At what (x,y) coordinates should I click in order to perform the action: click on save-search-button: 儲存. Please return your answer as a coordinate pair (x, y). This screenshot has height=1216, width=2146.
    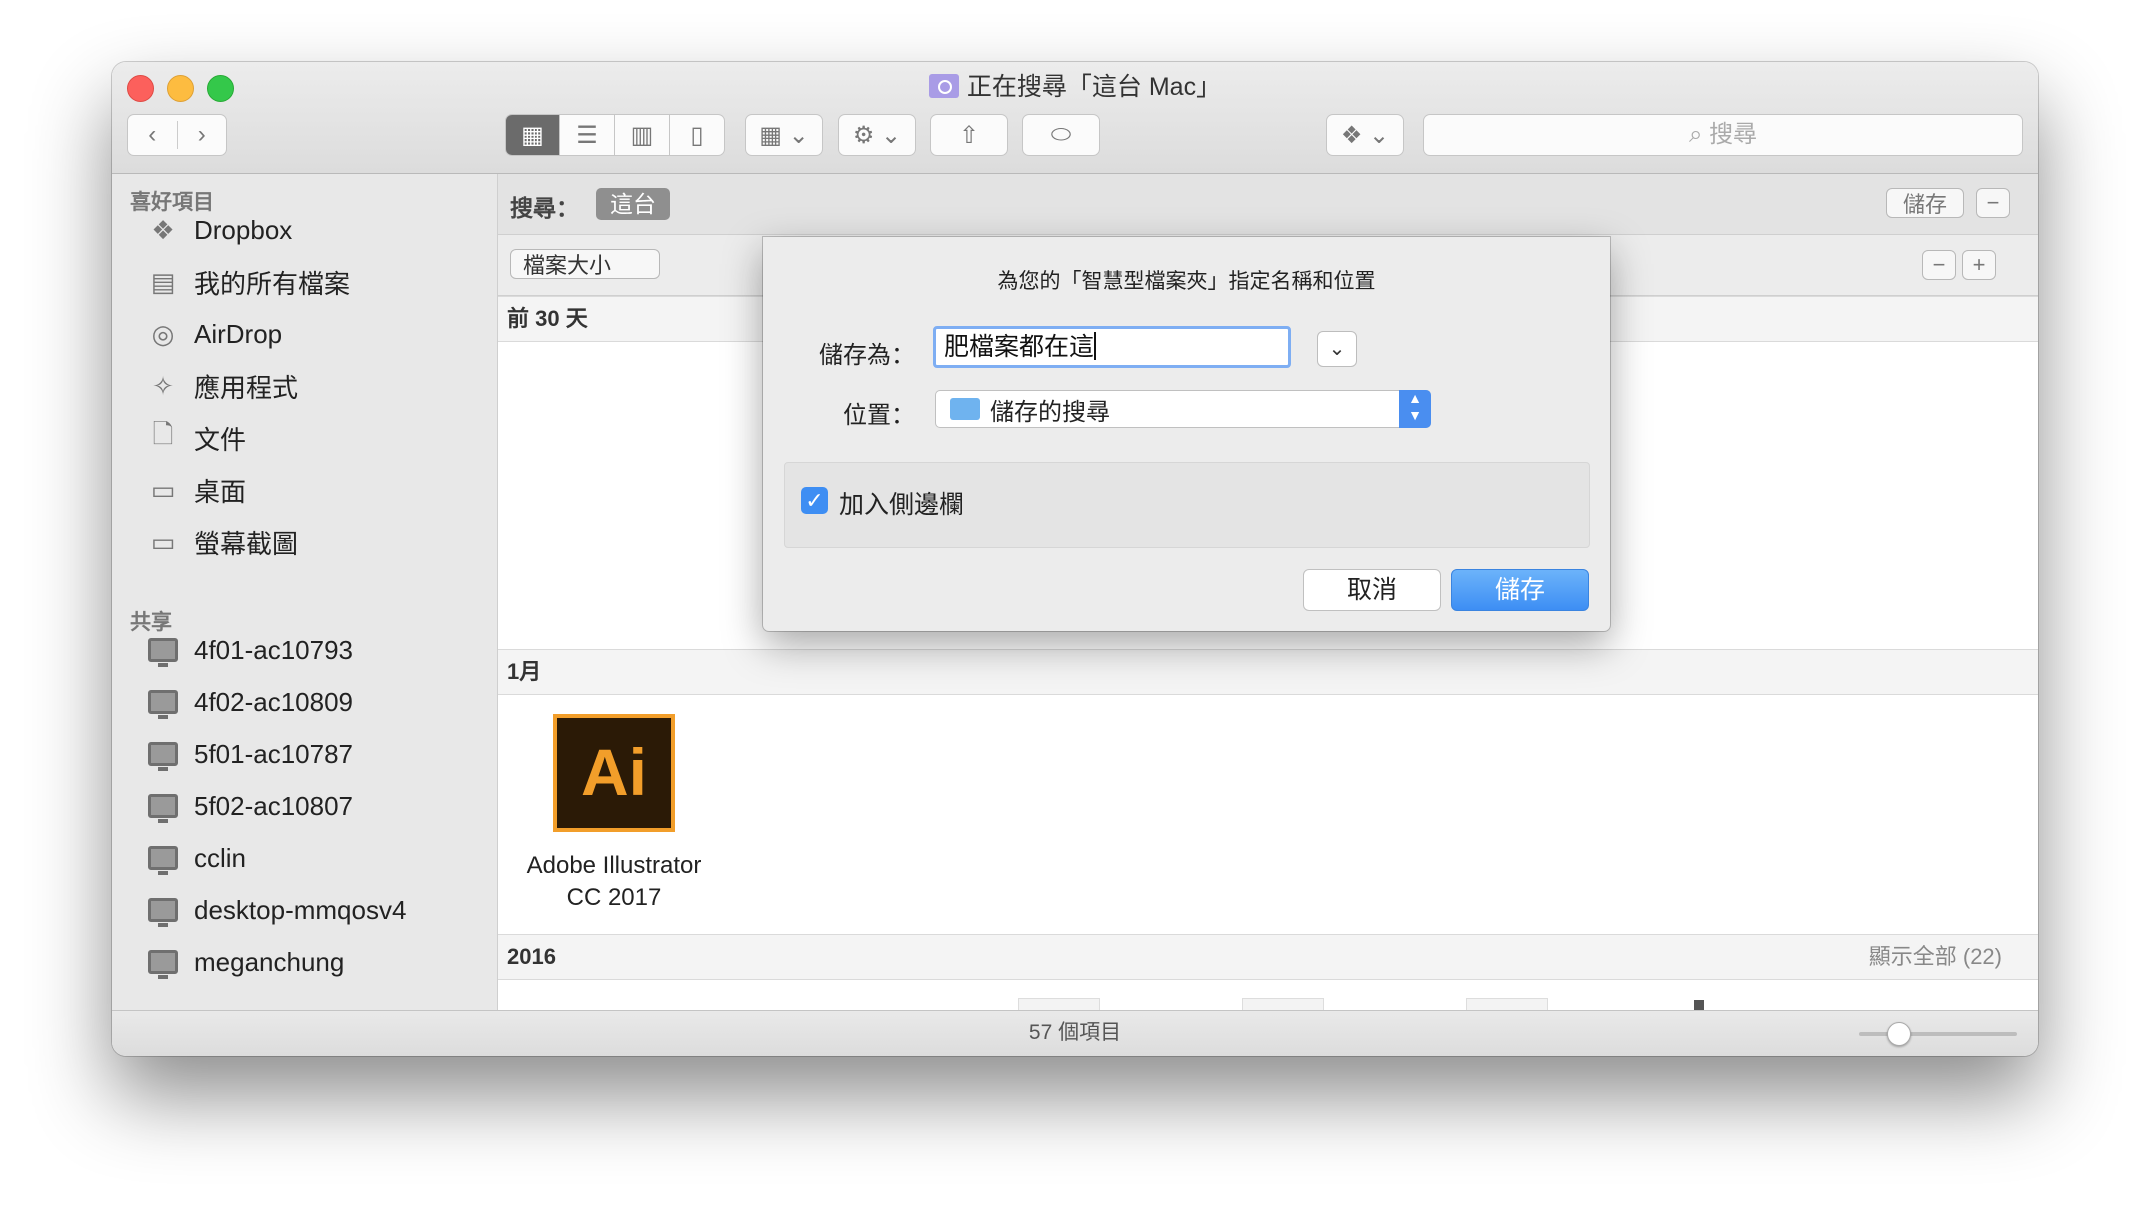
    Looking at the image, I should click on (1925, 203).